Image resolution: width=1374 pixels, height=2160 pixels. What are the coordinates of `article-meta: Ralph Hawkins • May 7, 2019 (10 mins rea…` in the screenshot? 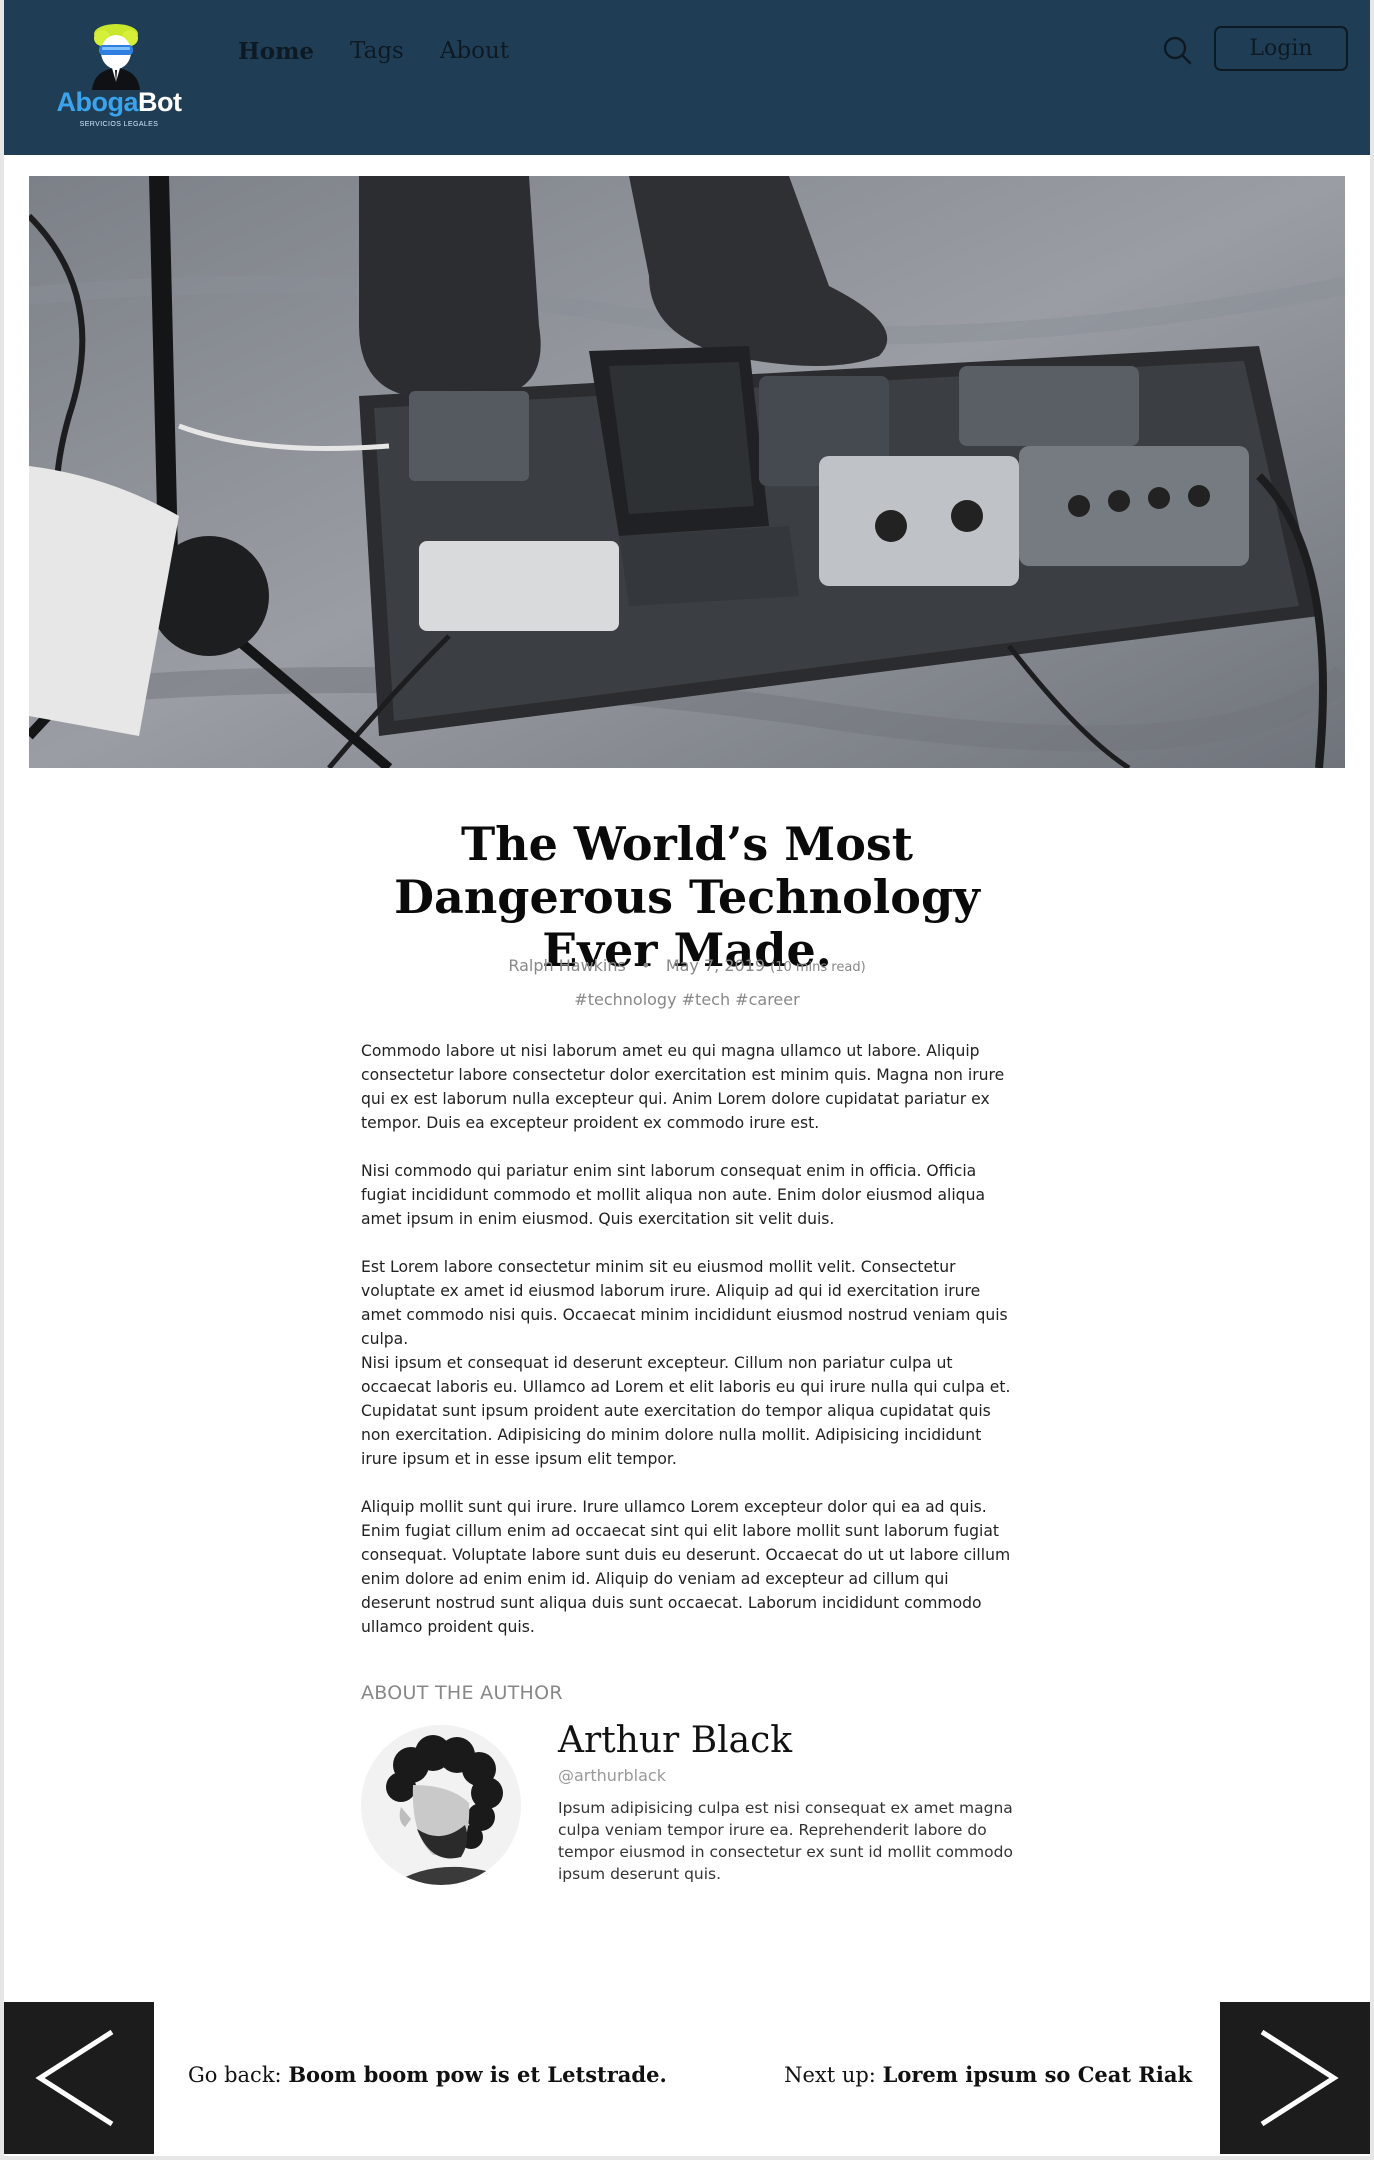 It's located at (687, 965).